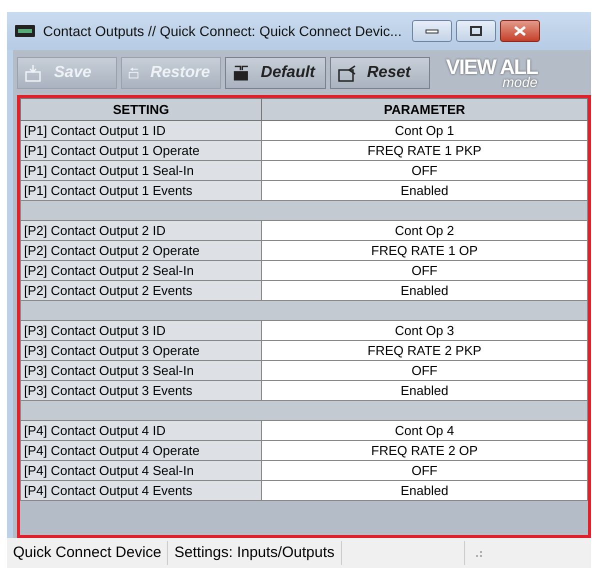  I want to click on status-text: Settings: Inputs/Outputs, so click(255, 553).